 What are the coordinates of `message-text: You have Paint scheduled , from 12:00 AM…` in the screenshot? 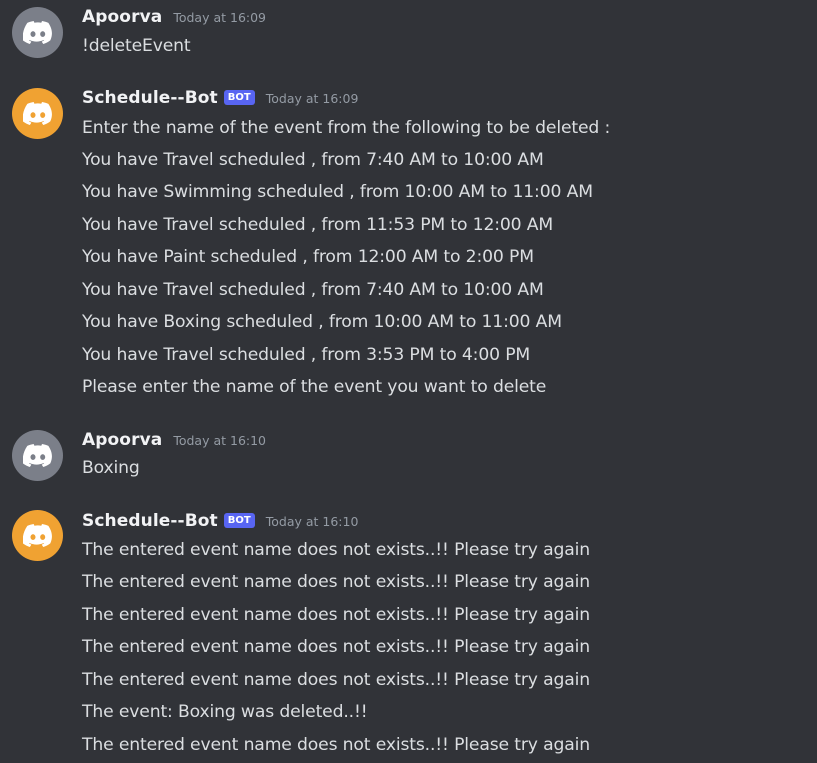 It's located at (308, 257).